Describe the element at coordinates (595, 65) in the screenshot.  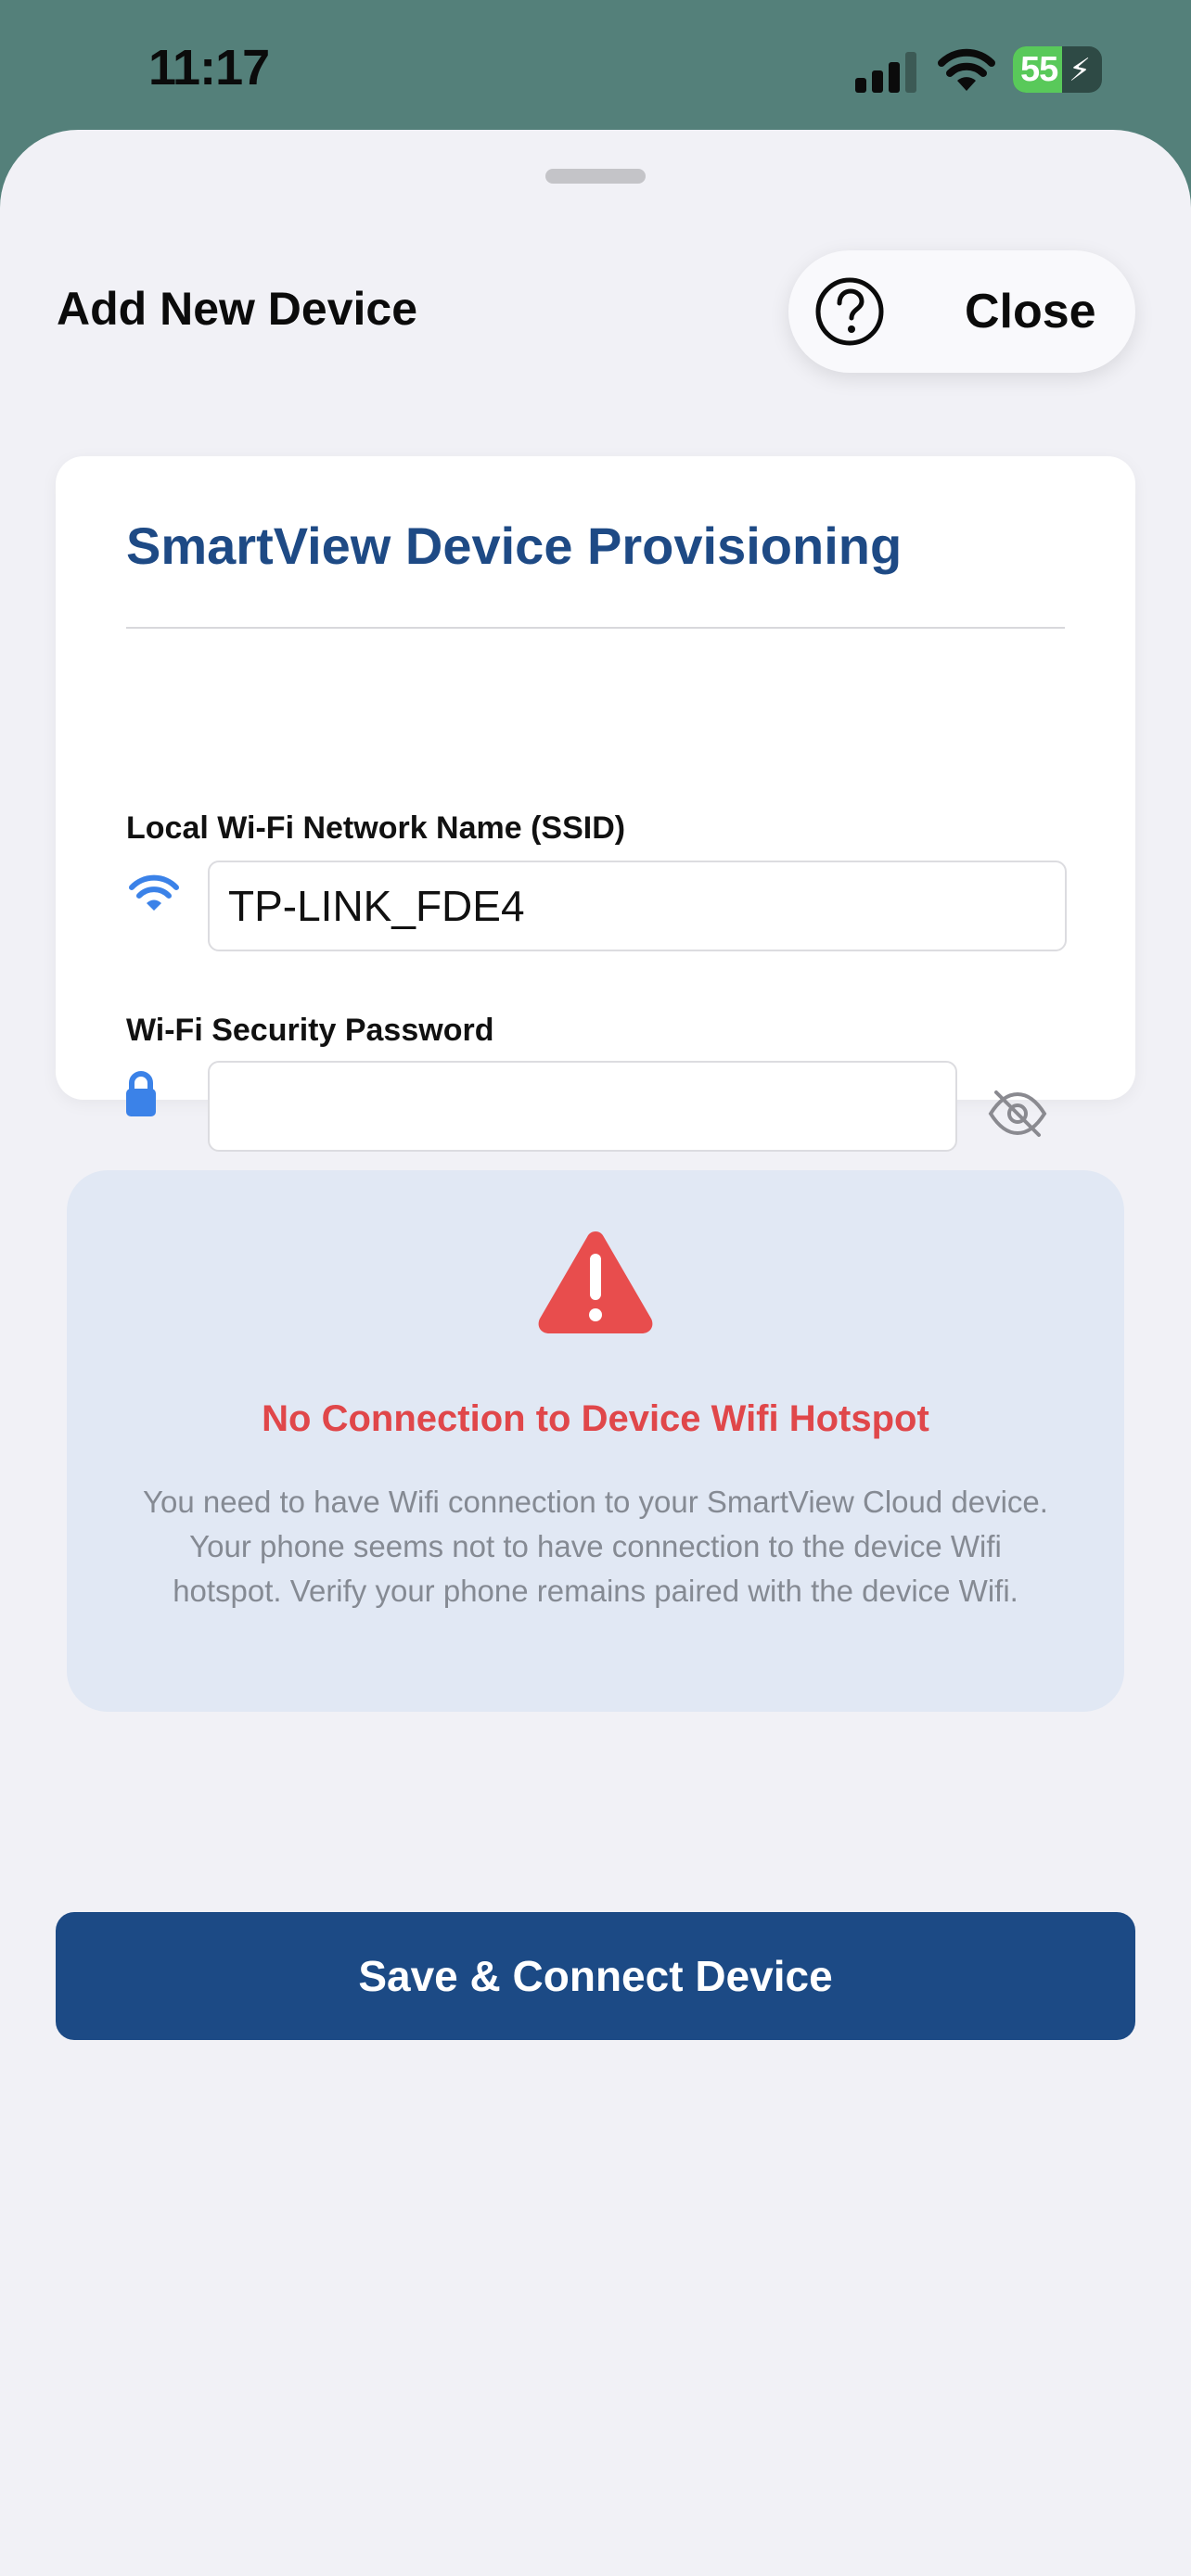
I see `status-bar: 11:17 55 ⚡` at that location.